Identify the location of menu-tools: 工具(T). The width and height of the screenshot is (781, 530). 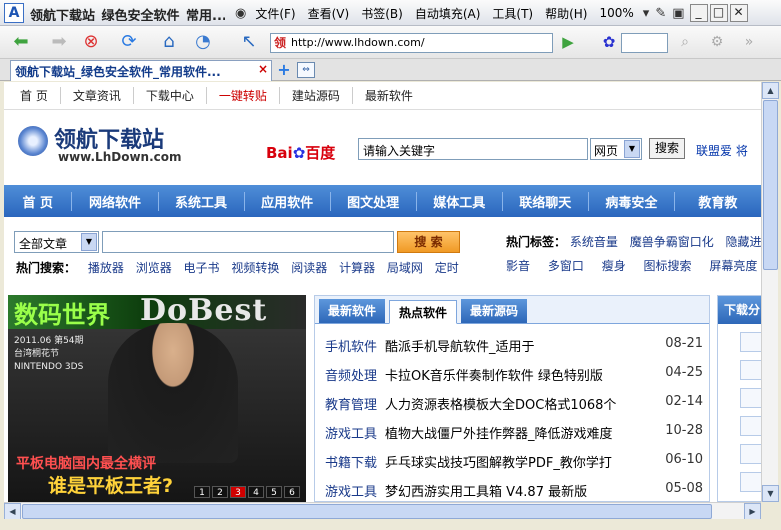
(512, 13).